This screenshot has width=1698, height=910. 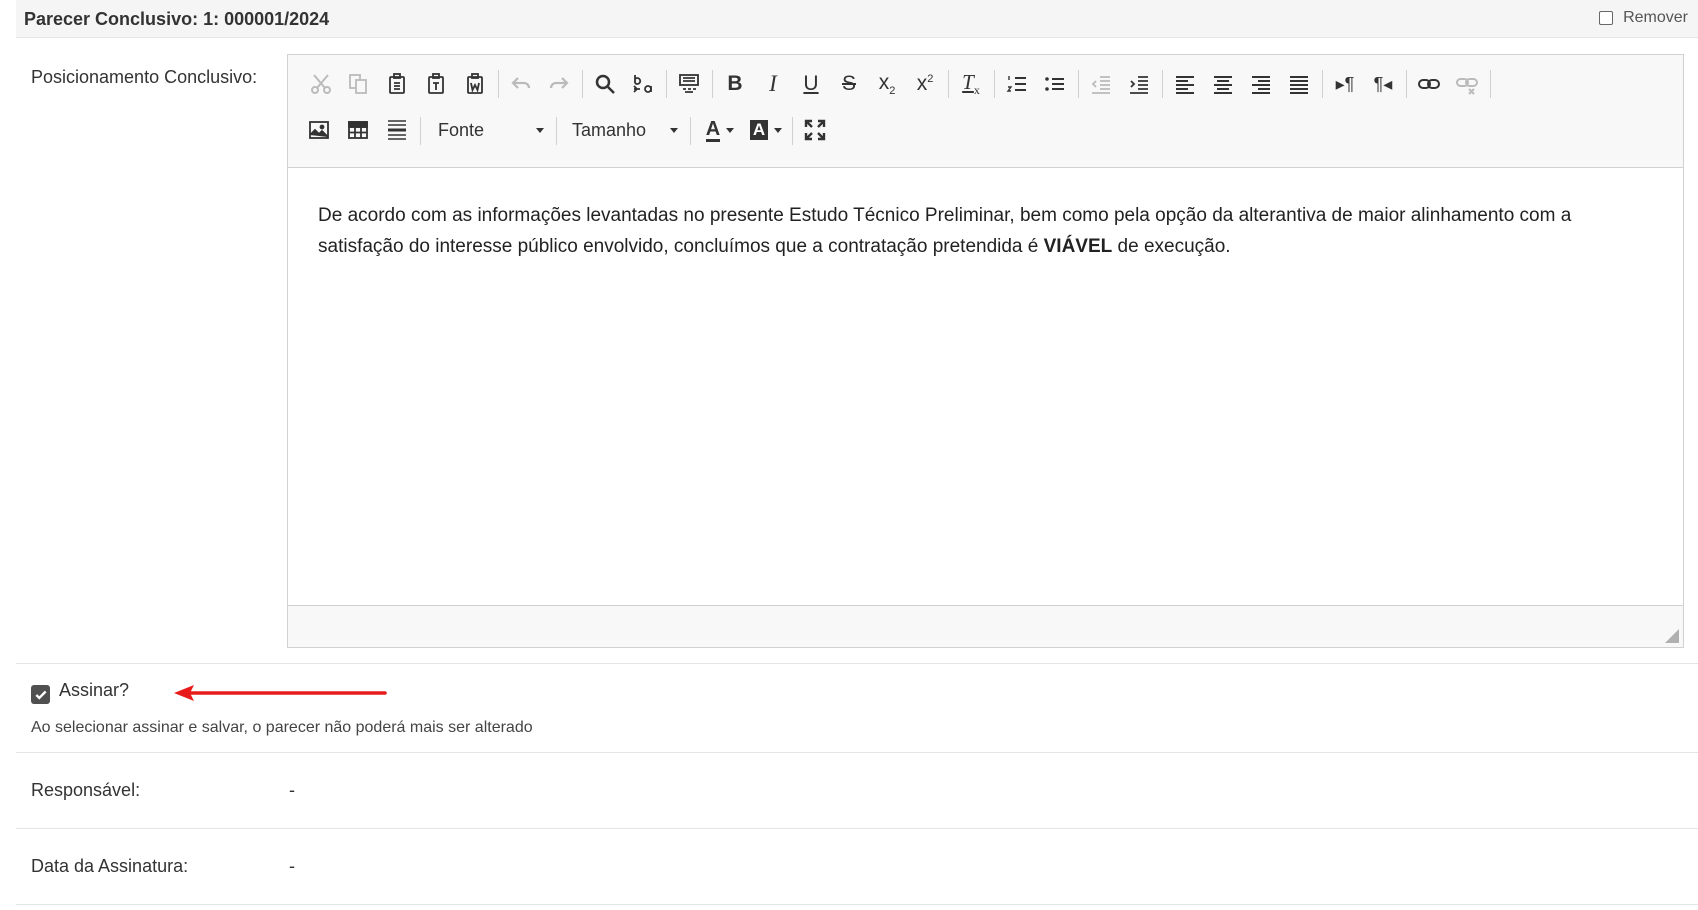 What do you see at coordinates (1383, 84) in the screenshot?
I see `rtl-icon: ¶◂` at bounding box center [1383, 84].